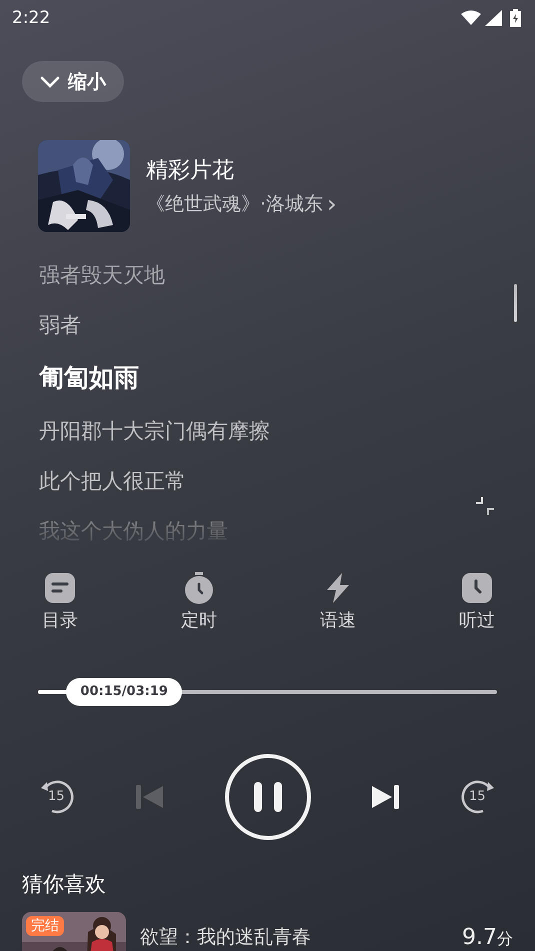 This screenshot has height=951, width=535. I want to click on lyric-line: 匍匐如雨, so click(89, 378).